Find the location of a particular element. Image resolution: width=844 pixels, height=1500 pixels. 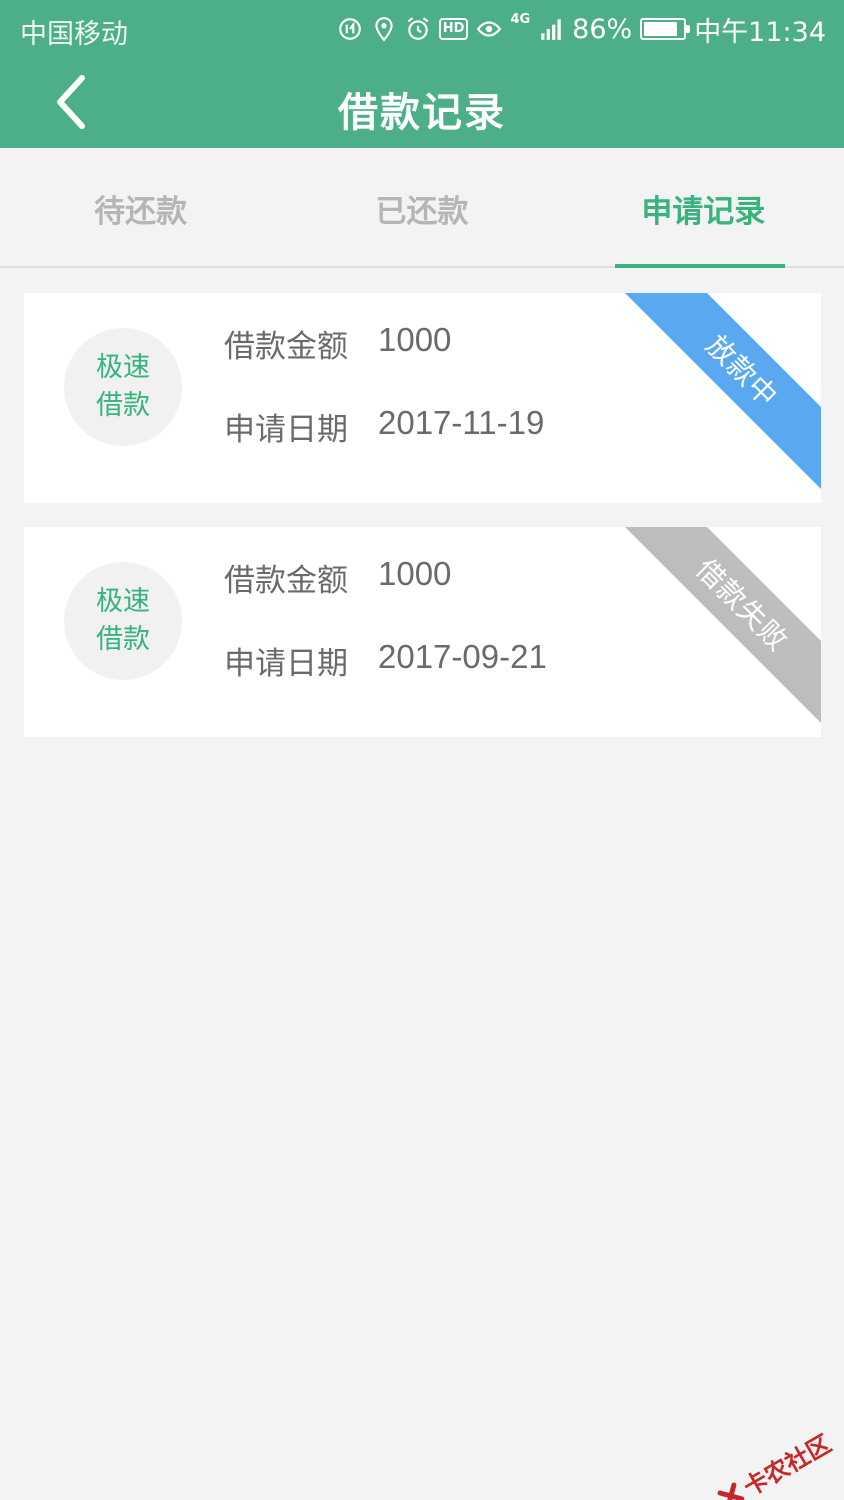

app-header: 借款记录 is located at coordinates (422, 103).